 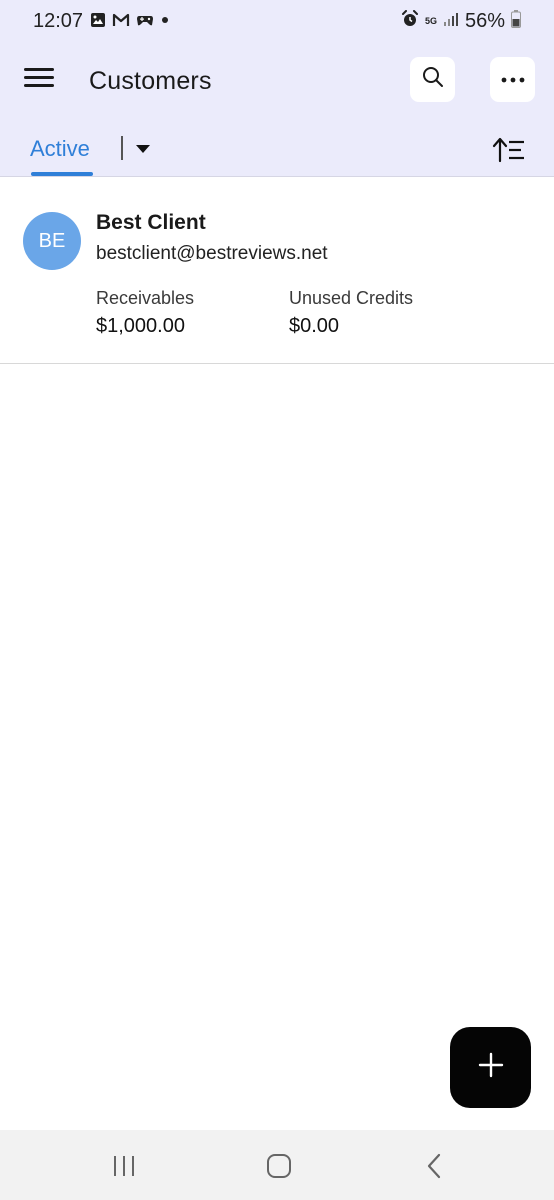 What do you see at coordinates (516, 21) in the screenshot?
I see `battery-icon` at bounding box center [516, 21].